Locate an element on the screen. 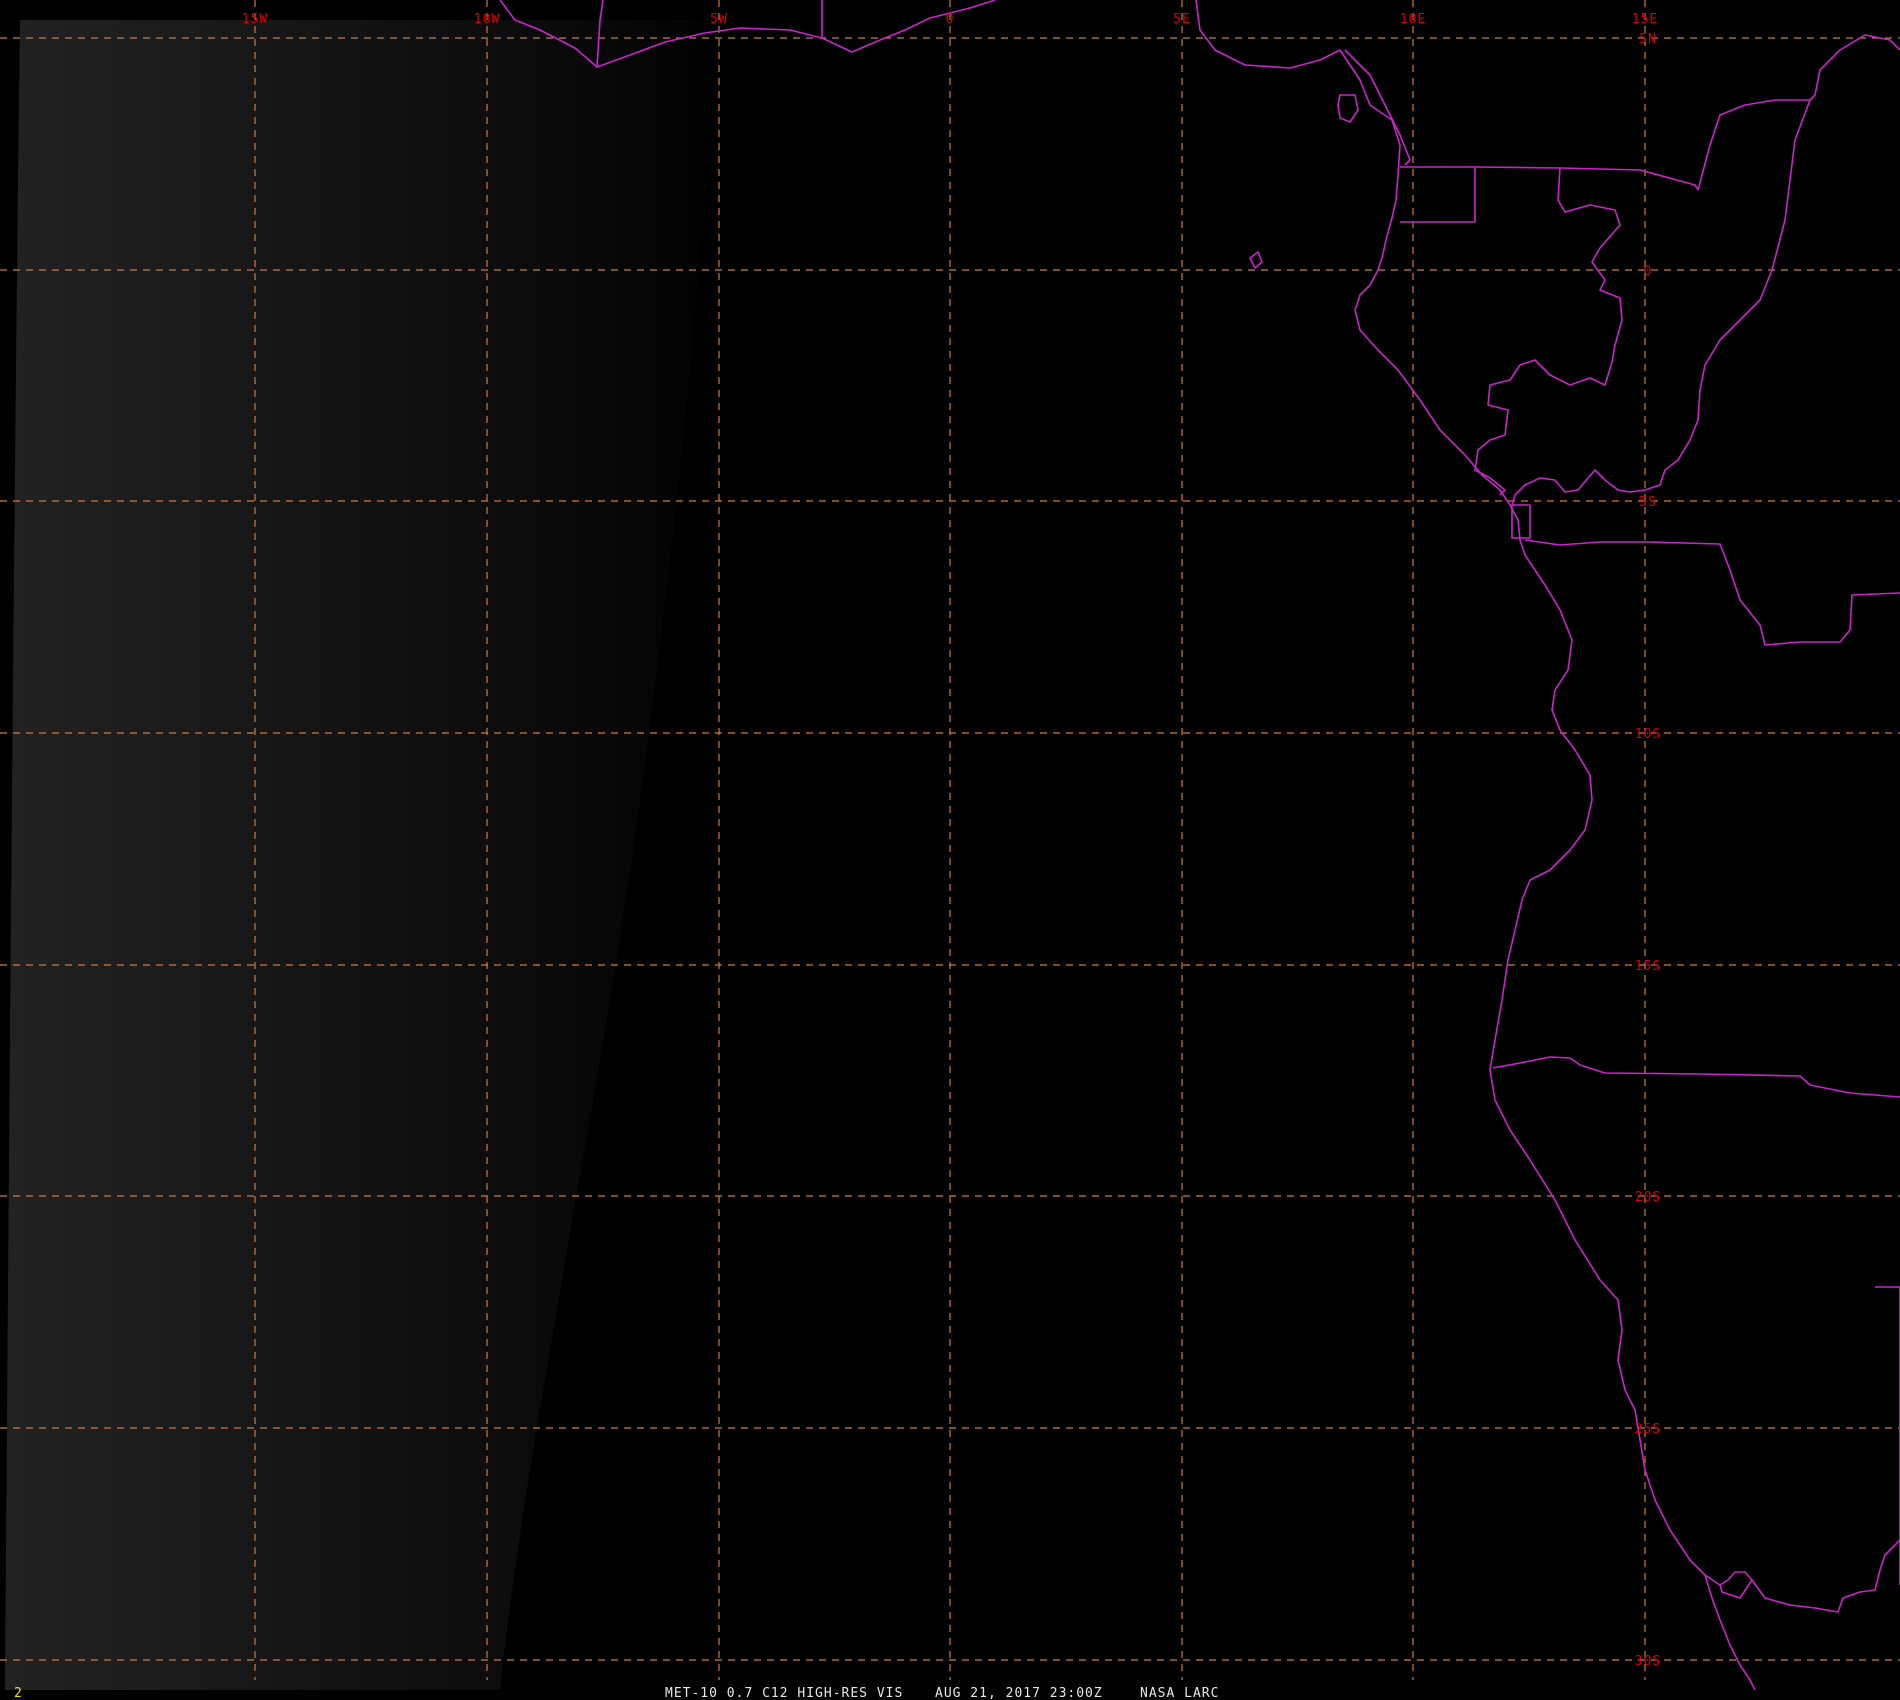  longitude-label: 15W is located at coordinates (255, 19).